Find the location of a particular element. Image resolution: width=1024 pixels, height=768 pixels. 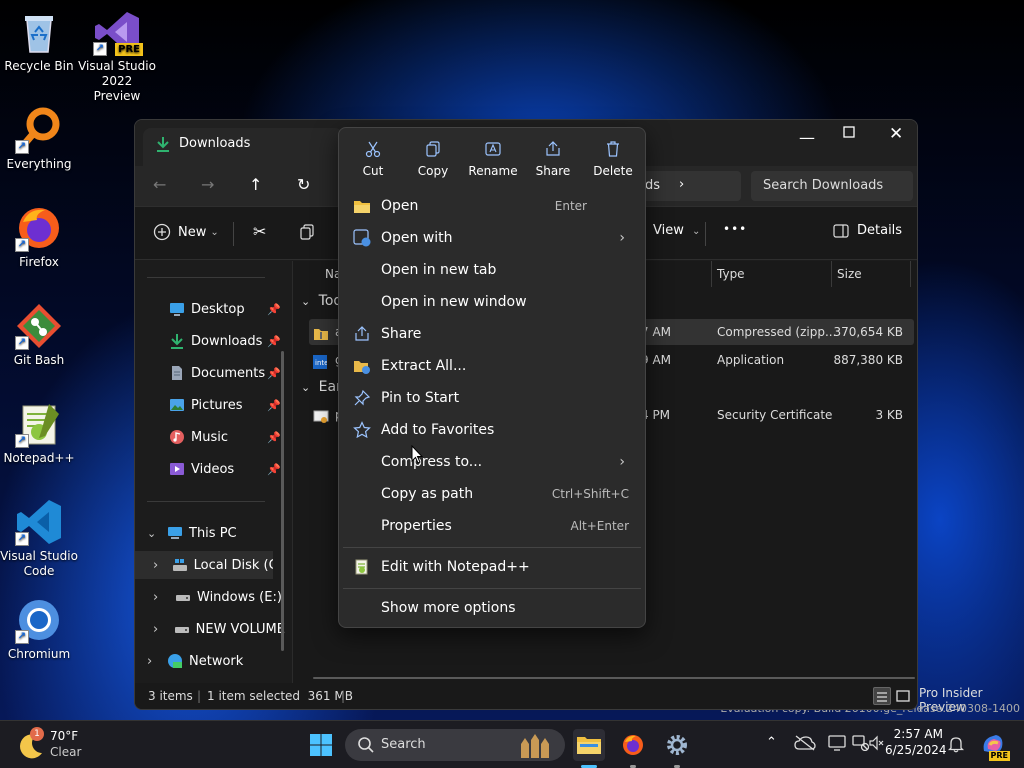

taskbar-file-explorer is located at coordinates (589, 745).